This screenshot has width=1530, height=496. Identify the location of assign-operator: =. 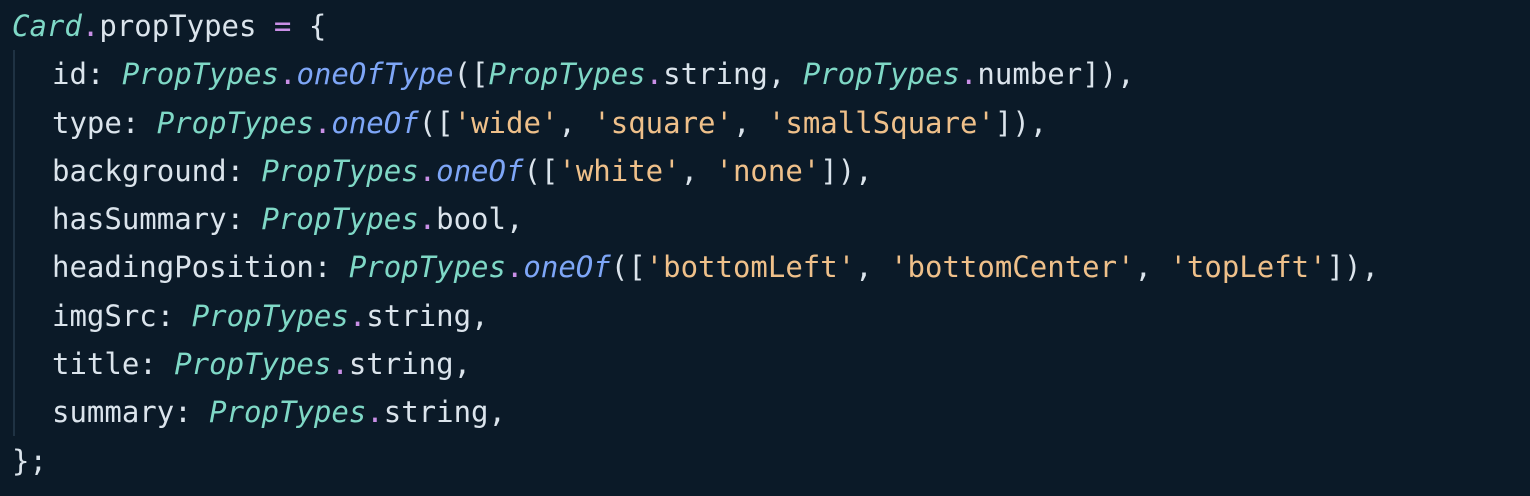
(282, 26).